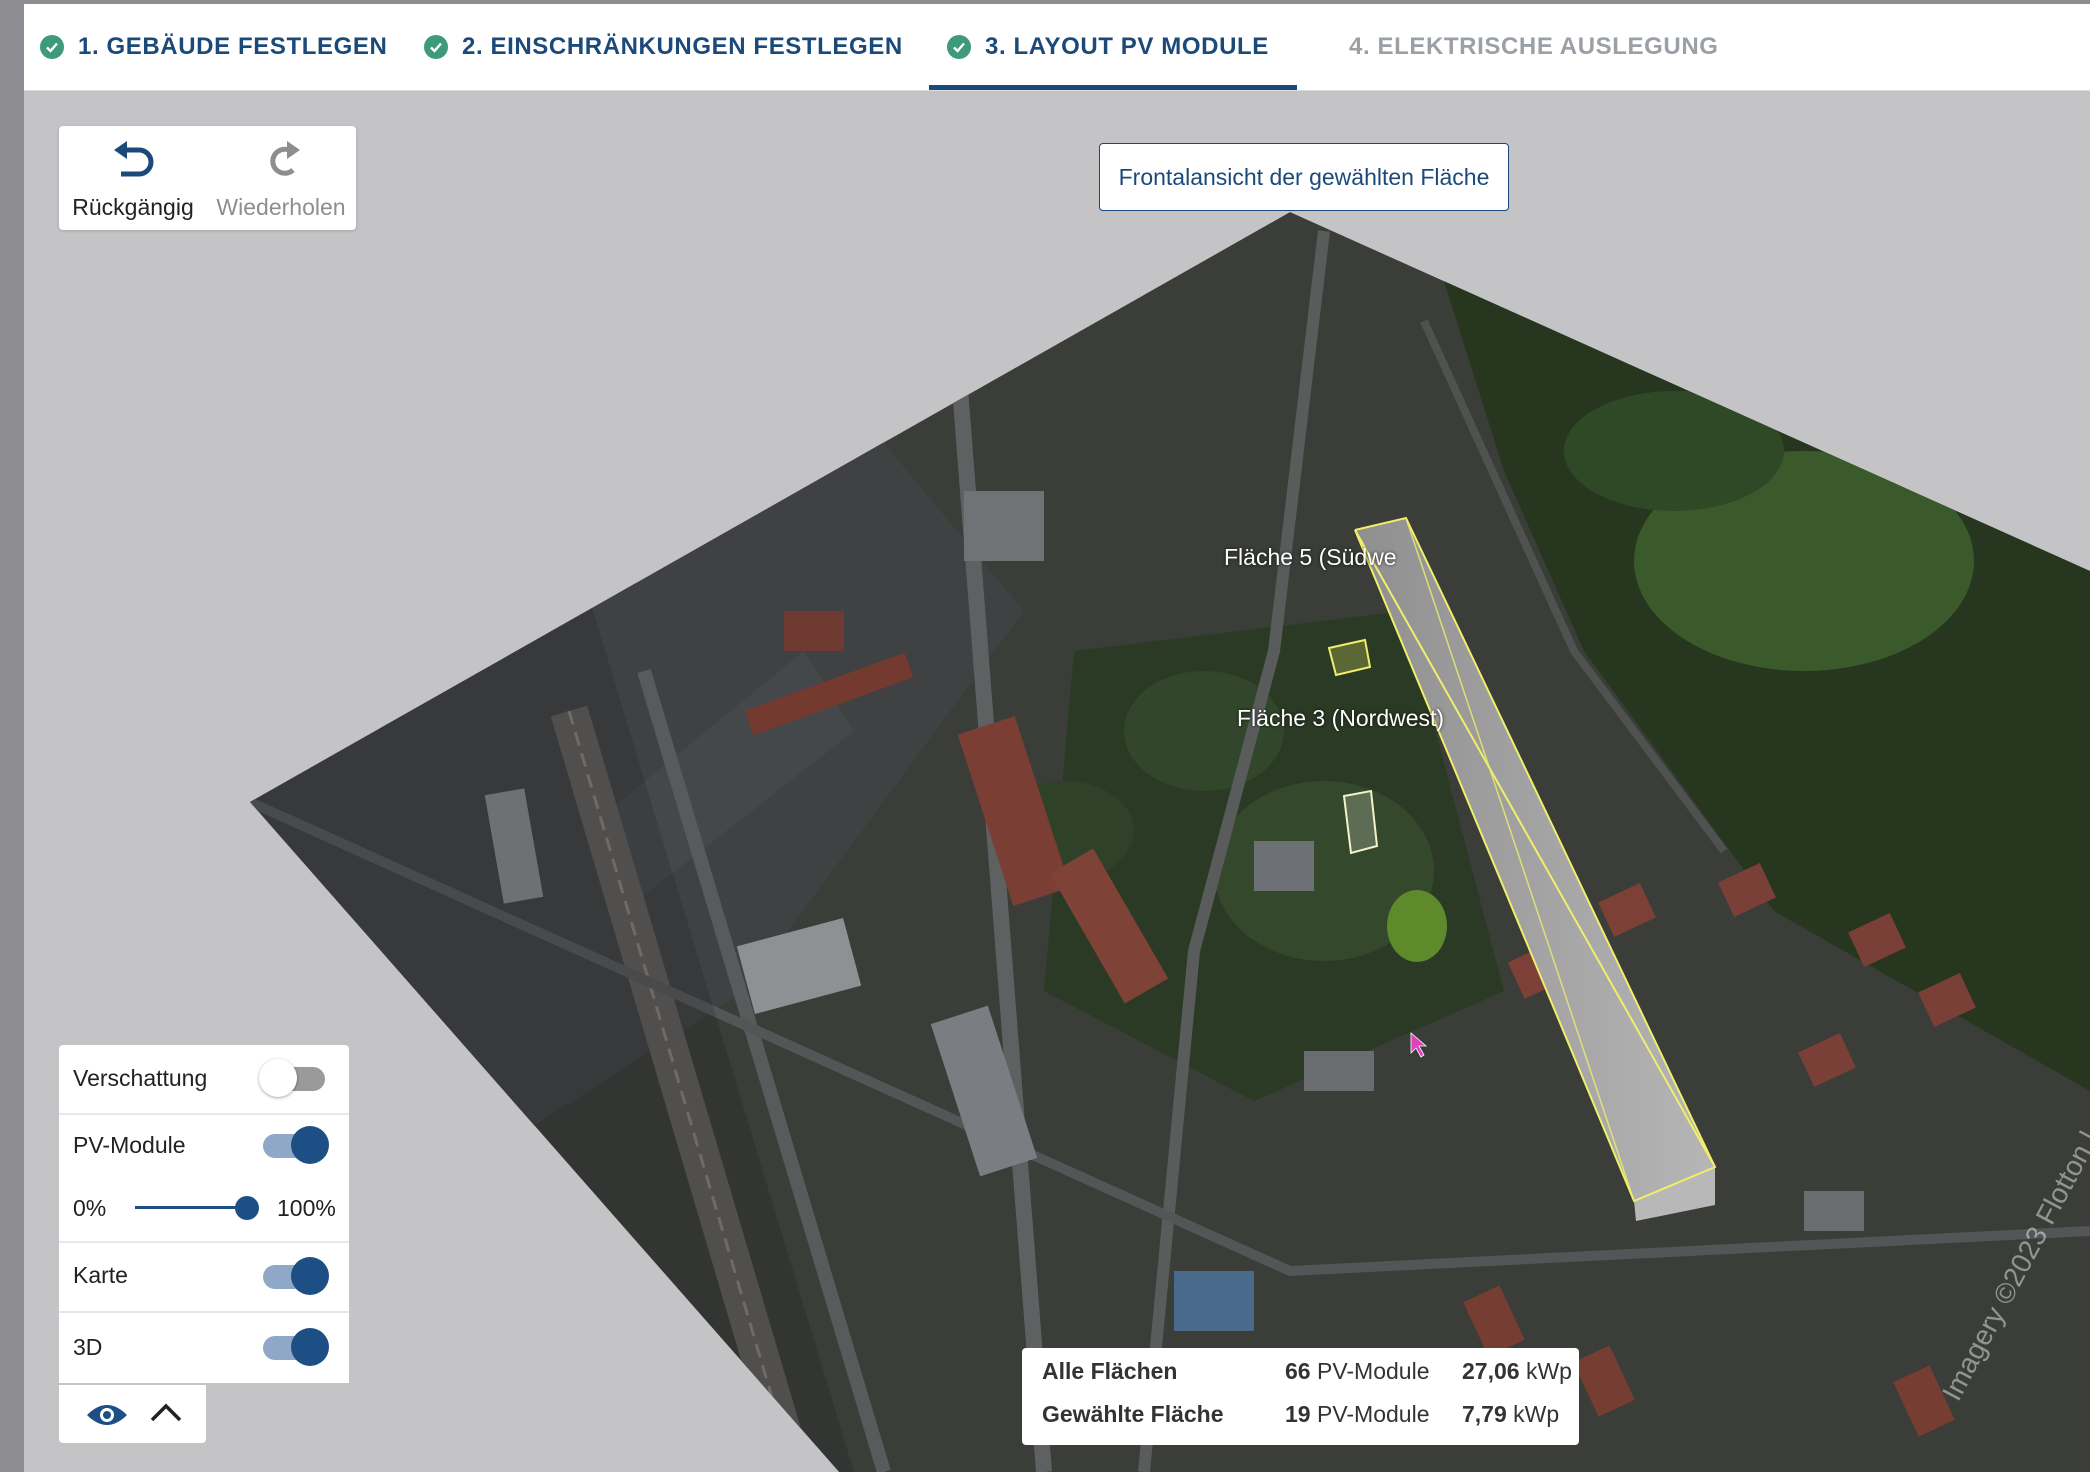 This screenshot has height=1472, width=2090. I want to click on threed-toggle, so click(296, 1347).